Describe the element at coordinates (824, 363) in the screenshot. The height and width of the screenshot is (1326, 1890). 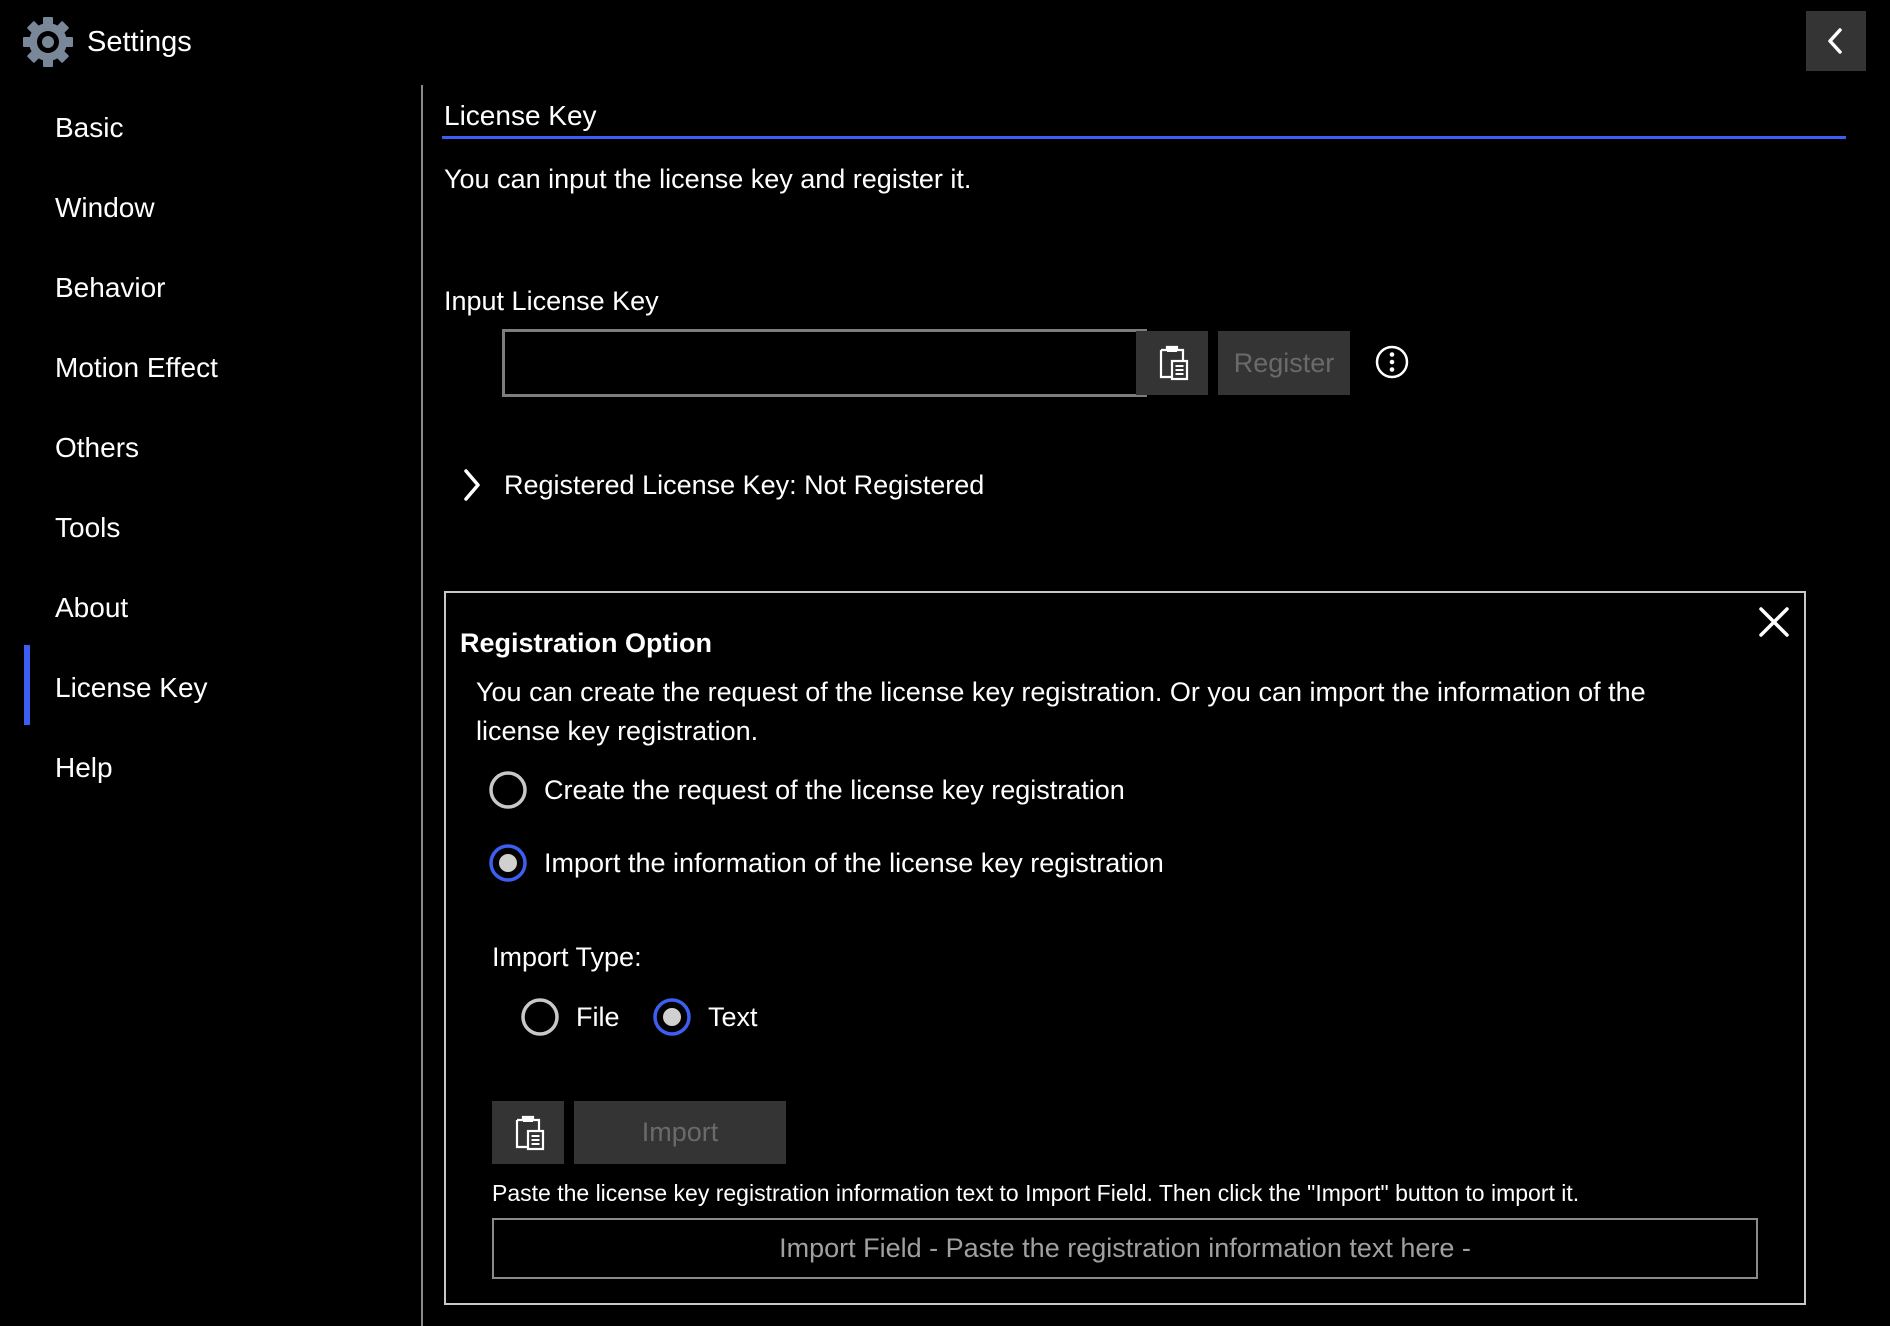
I see `license-key-input` at that location.